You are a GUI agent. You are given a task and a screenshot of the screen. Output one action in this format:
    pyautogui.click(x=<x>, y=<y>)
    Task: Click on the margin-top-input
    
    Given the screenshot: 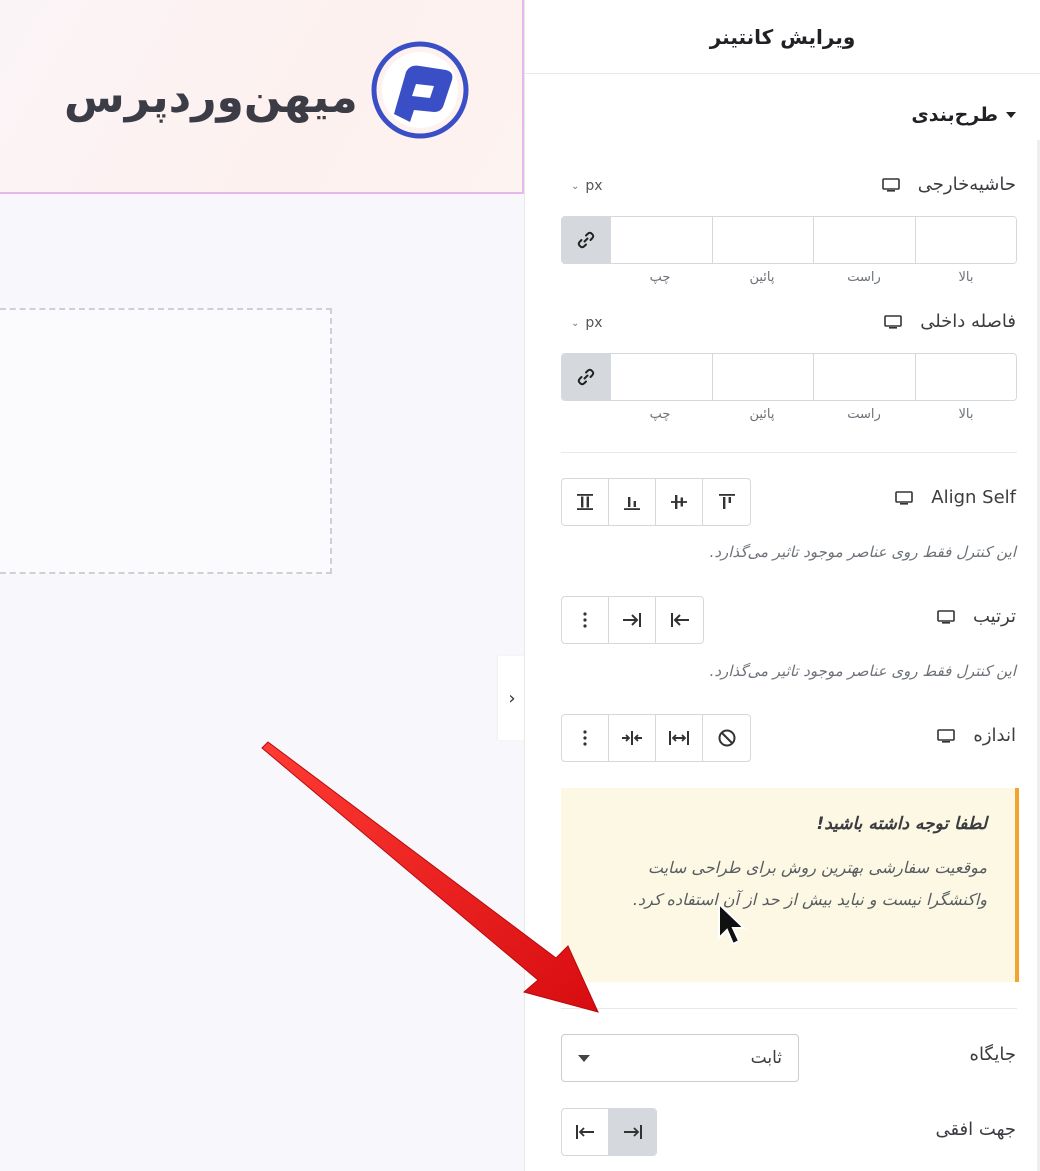 What is the action you would take?
    pyautogui.click(x=965, y=240)
    